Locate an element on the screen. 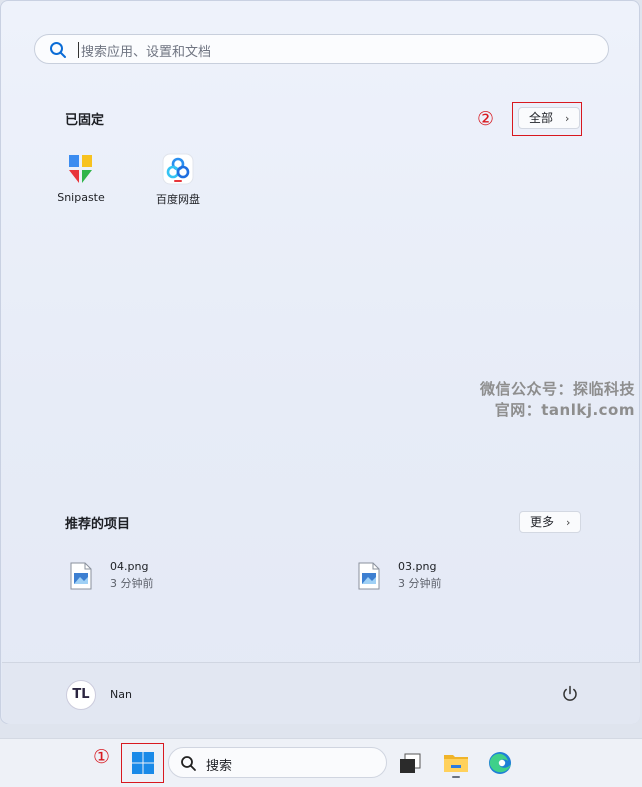  all-apps-label: 全部 is located at coordinates (541, 118).